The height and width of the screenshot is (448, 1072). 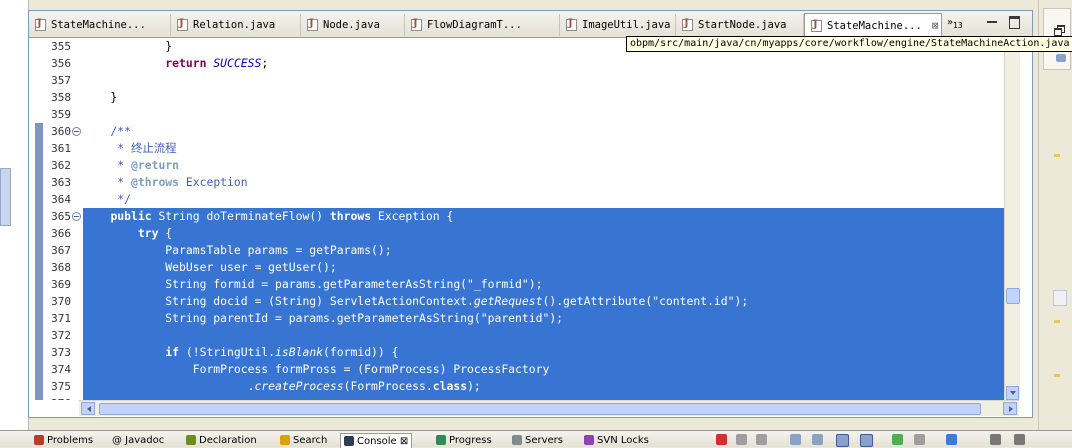 I want to click on code-token: return, so click(x=186, y=63).